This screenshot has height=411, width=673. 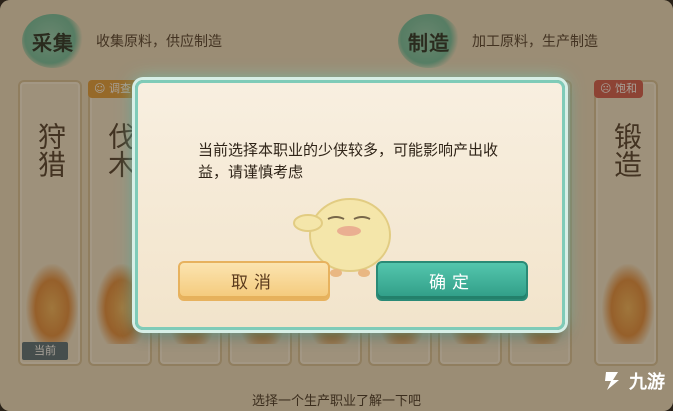 I want to click on dialog-message: 当前选择本职业的少侠较多，可能影响产出收益，请谨慎考虑, so click(x=348, y=161).